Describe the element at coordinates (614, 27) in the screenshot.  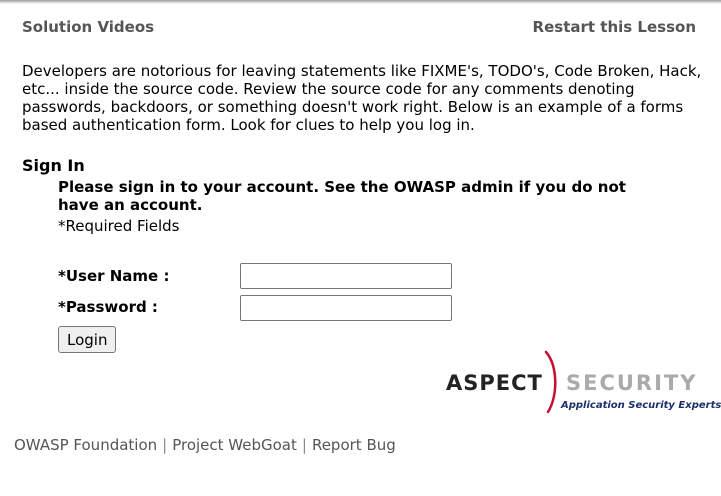
I see `restart-lesson-link: Restart this Lesson` at that location.